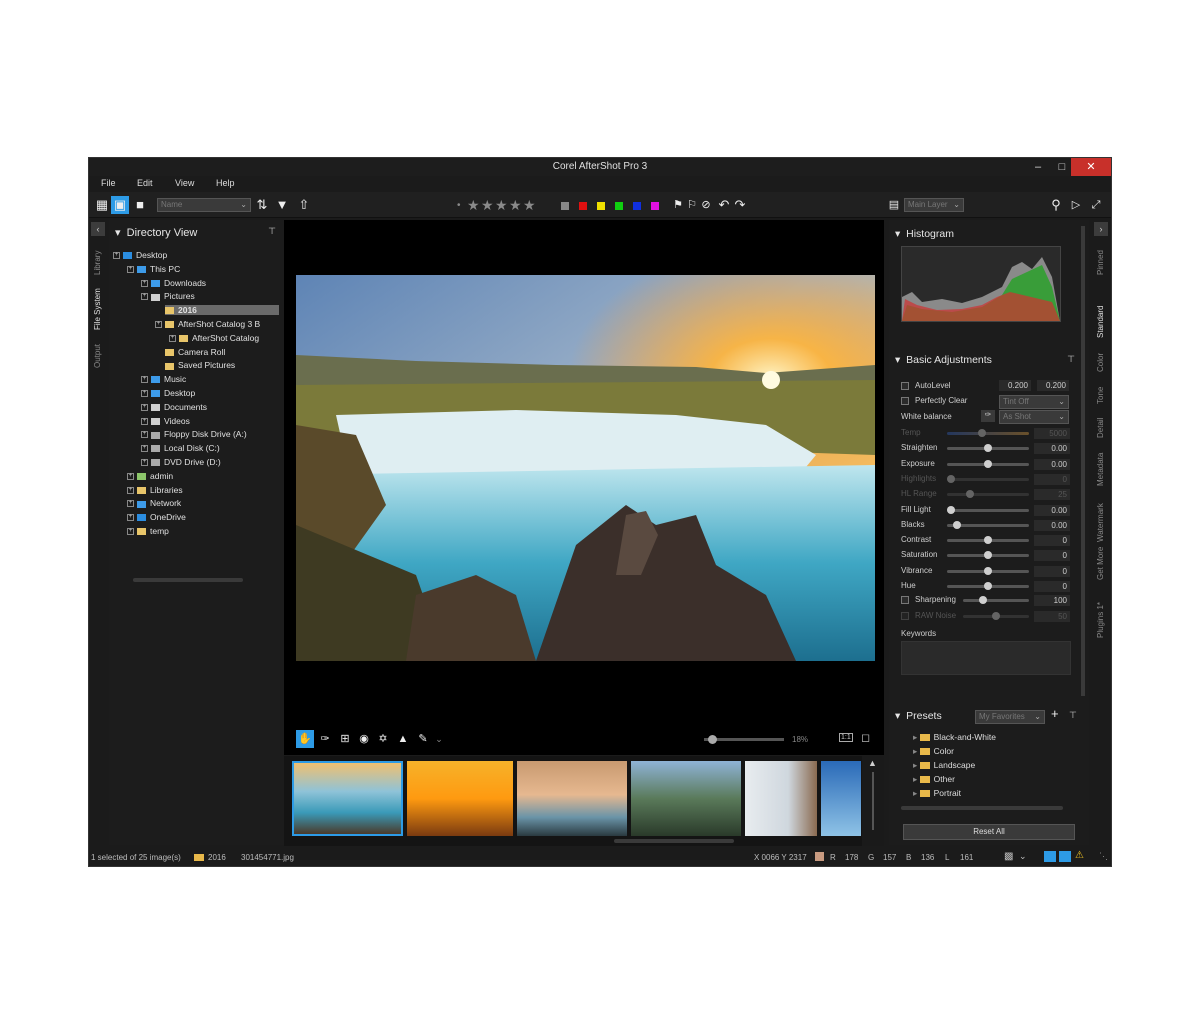 Image resolution: width=1200 pixels, height=1024 pixels. Describe the element at coordinates (572, 798) in the screenshot. I see `thumbnail-horse-water` at that location.